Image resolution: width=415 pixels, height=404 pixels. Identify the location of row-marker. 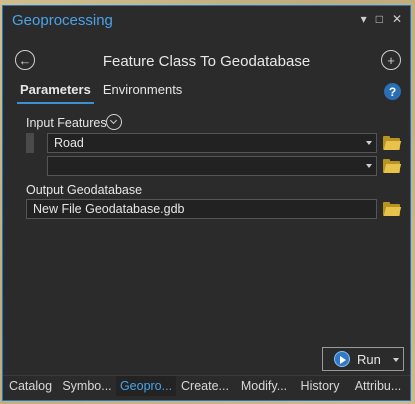
(30, 143).